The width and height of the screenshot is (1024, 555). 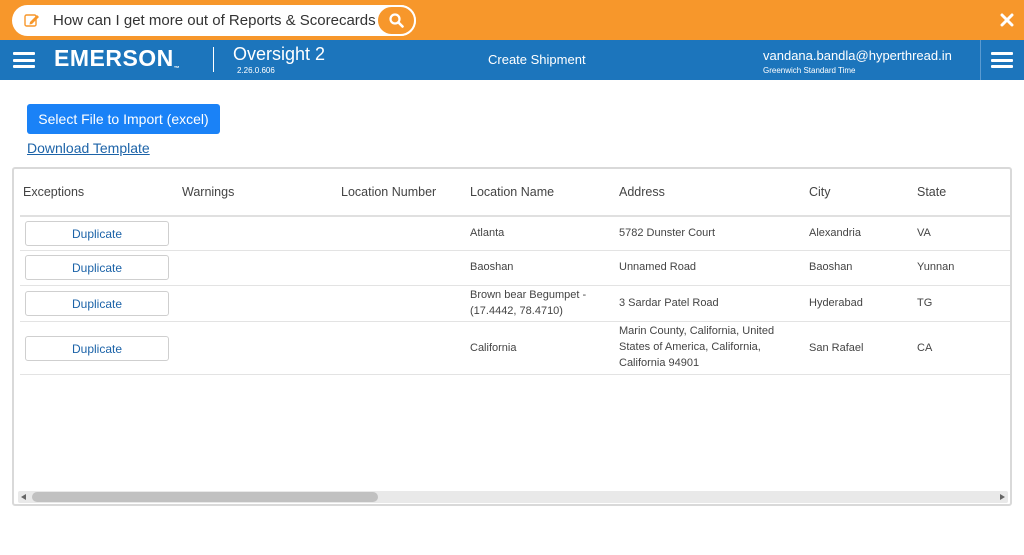 I want to click on scroll-right-arrow-icon, so click(x=1002, y=497).